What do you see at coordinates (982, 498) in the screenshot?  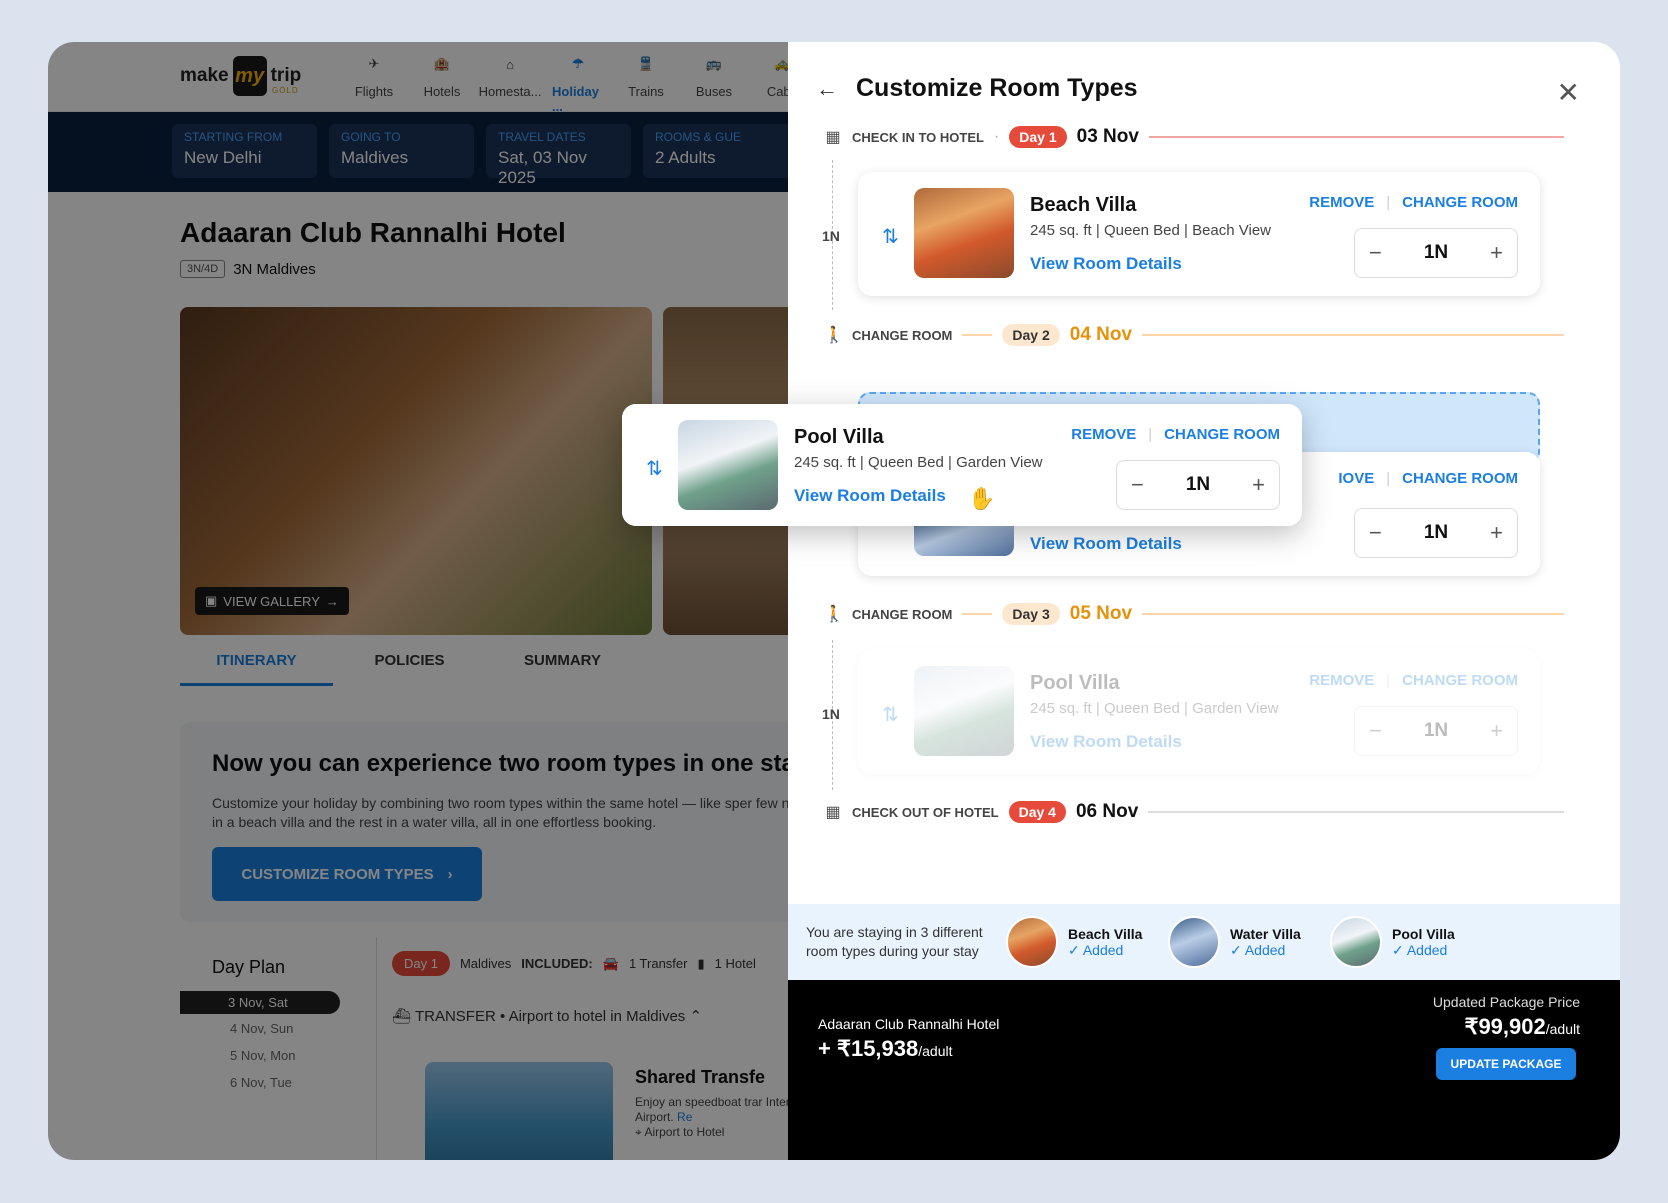 I see `grab-hand-cursor-icon: ✋` at bounding box center [982, 498].